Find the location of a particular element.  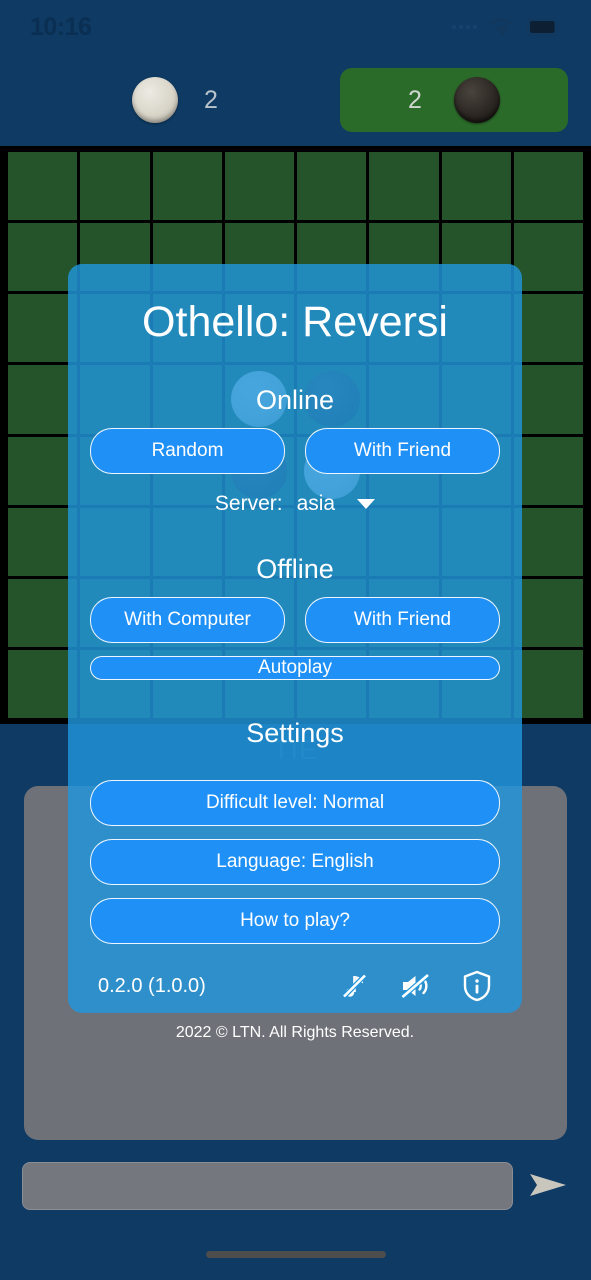

battery-full-icon is located at coordinates (544, 27).